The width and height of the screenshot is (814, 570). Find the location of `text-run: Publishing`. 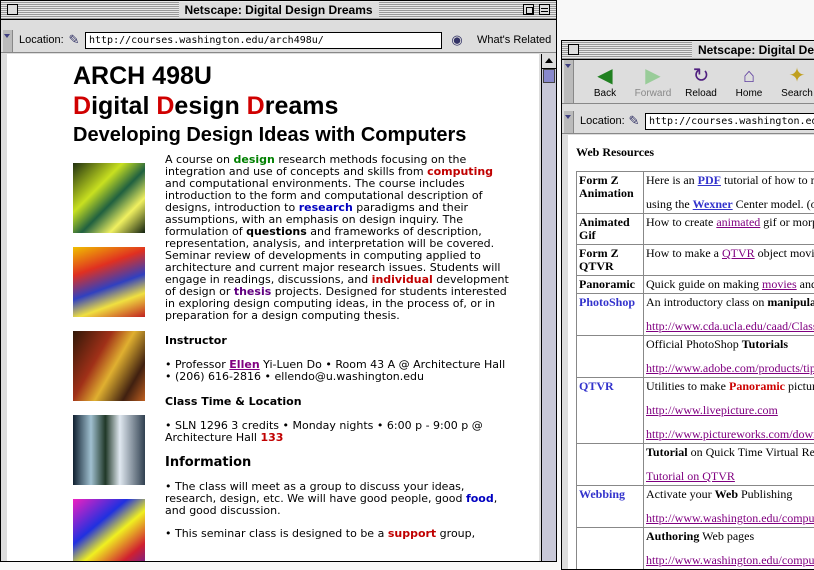

text-run: Publishing is located at coordinates (765, 494).